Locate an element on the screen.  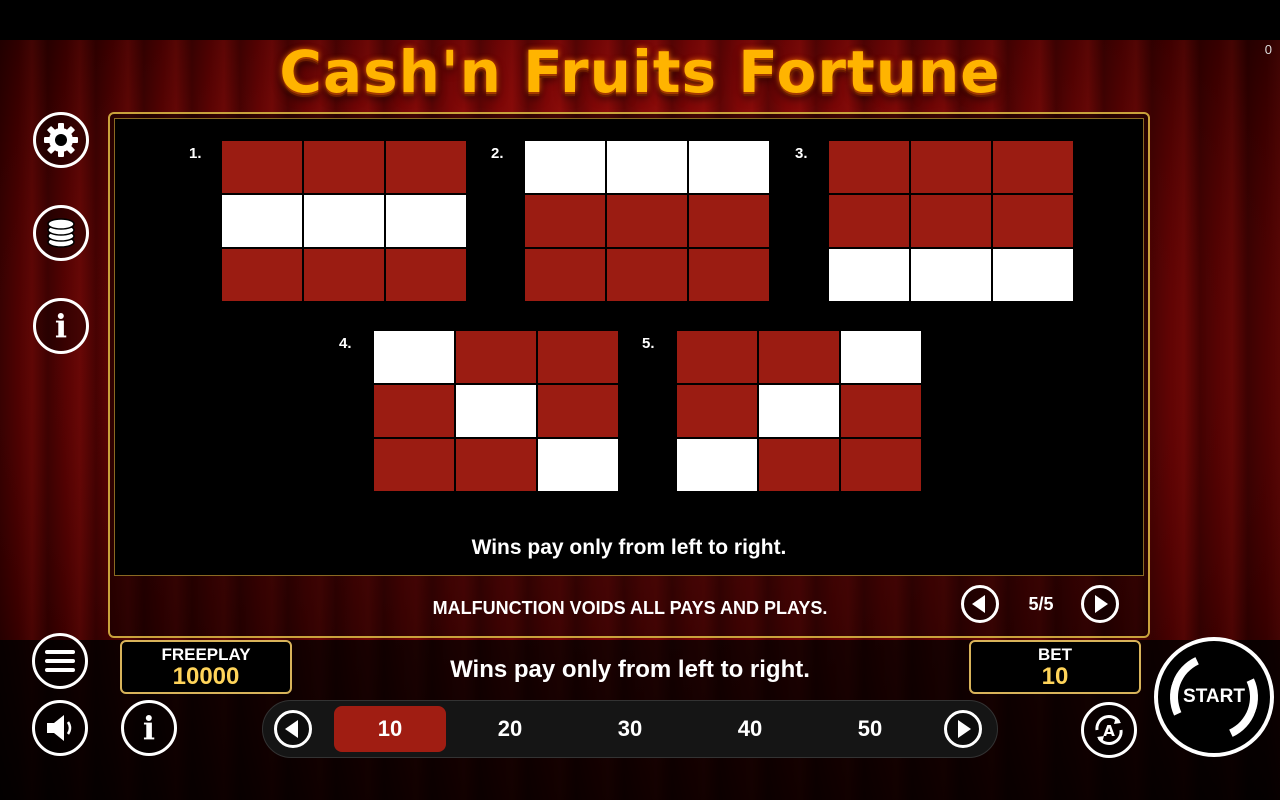
lines-next-button is located at coordinates (963, 729).